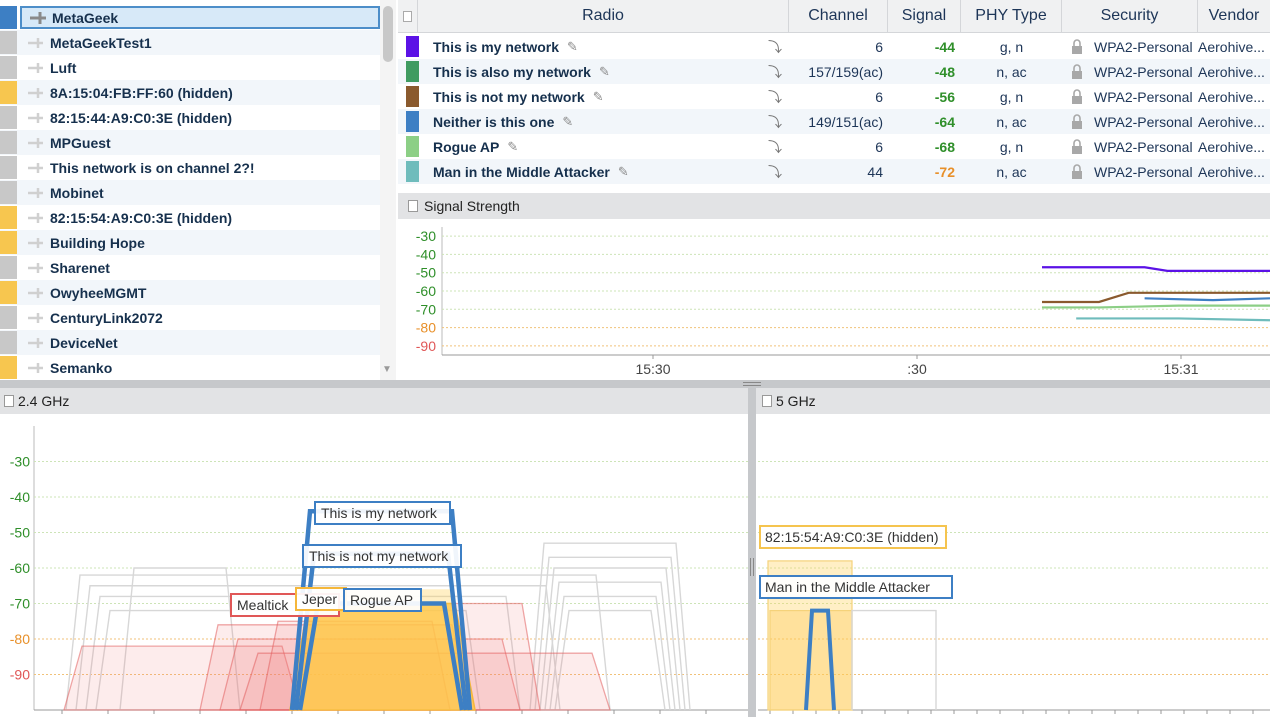 The height and width of the screenshot is (717, 1270). Describe the element at coordinates (263, 605) in the screenshot. I see `label-mealtick: Mealtick` at that location.